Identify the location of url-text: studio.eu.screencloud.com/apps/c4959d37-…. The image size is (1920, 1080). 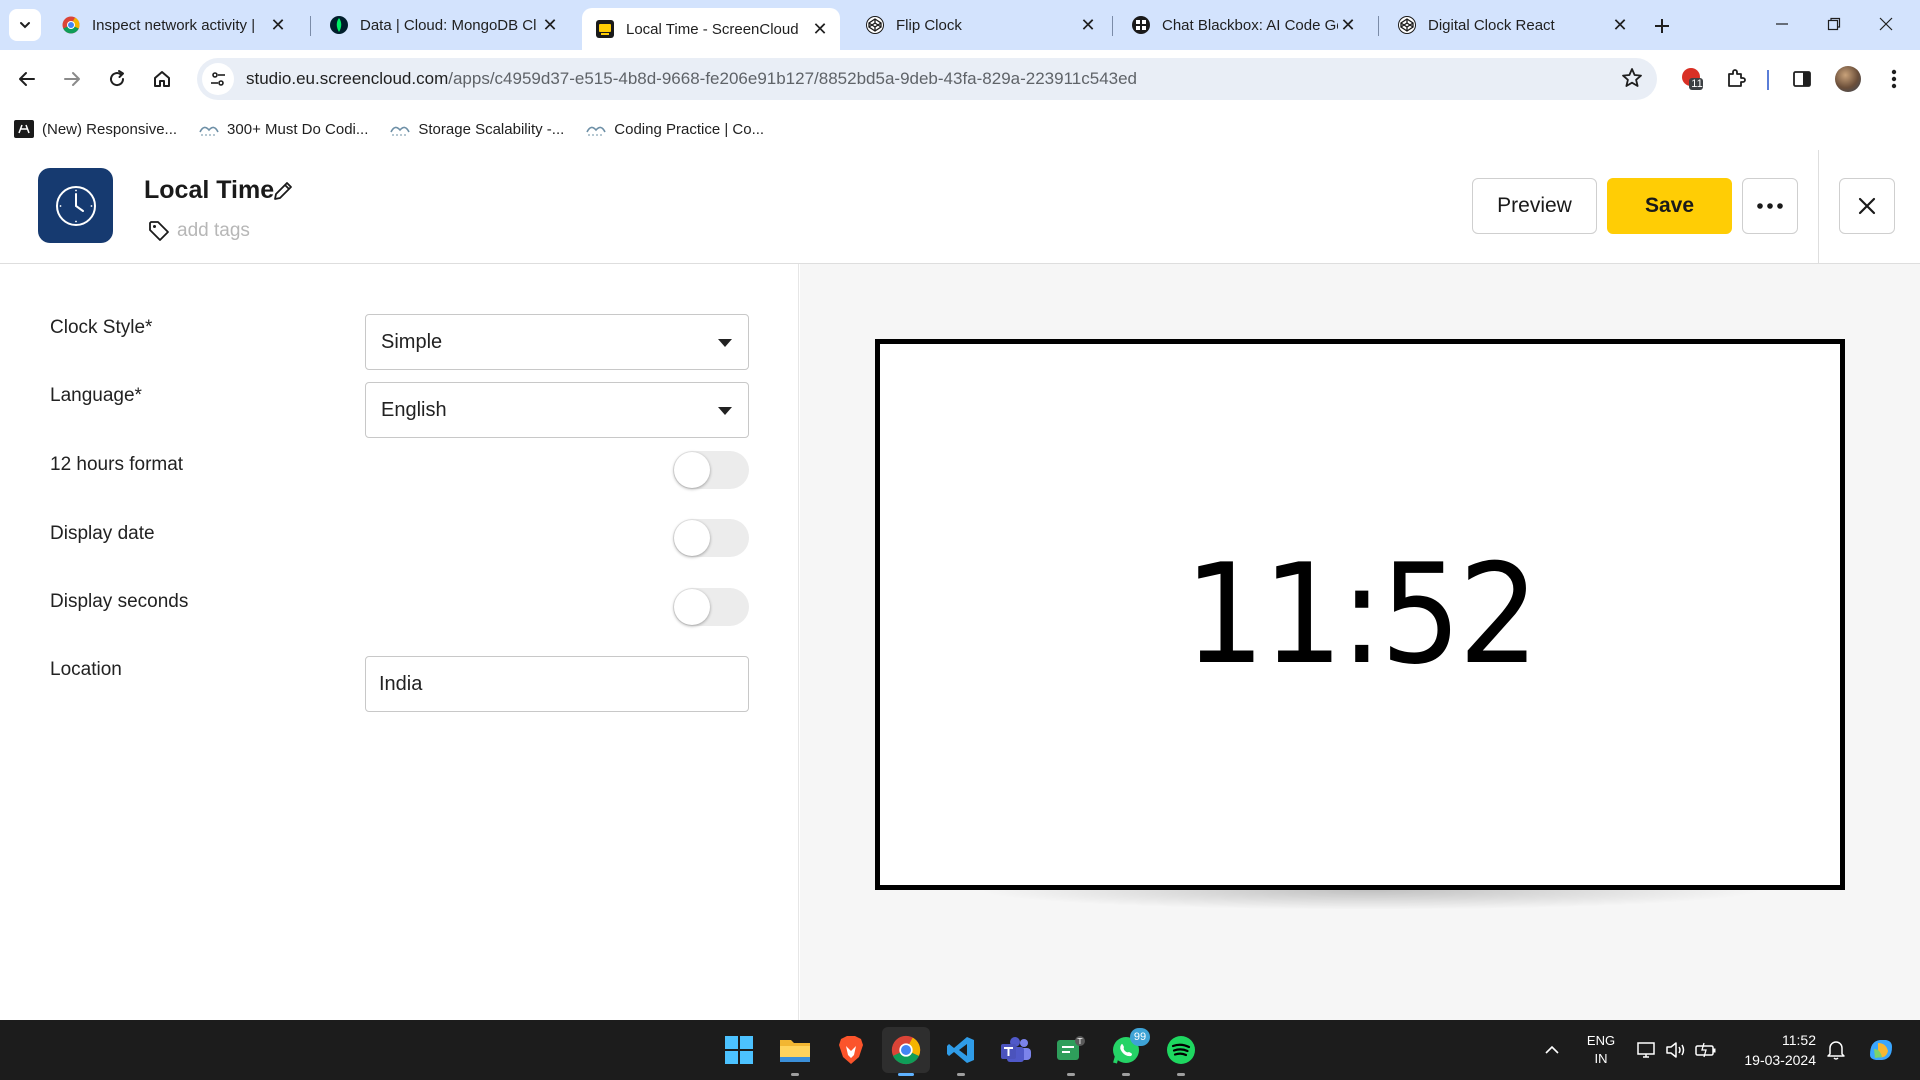
(691, 79).